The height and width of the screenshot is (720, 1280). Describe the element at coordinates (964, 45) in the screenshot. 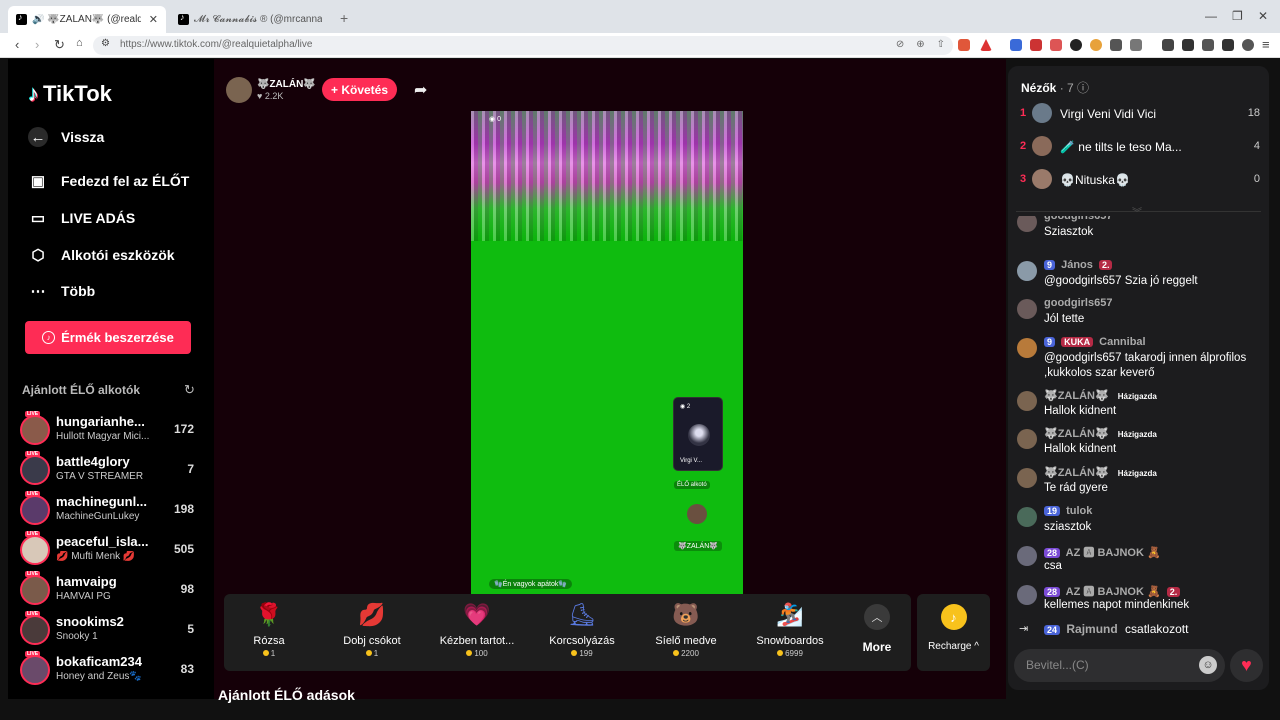

I see `brave-shield-icon` at that location.